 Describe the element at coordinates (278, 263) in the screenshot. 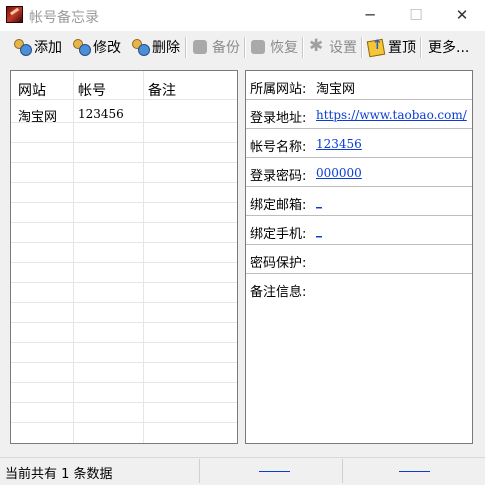

I see `detail-label: 密码保护:` at that location.